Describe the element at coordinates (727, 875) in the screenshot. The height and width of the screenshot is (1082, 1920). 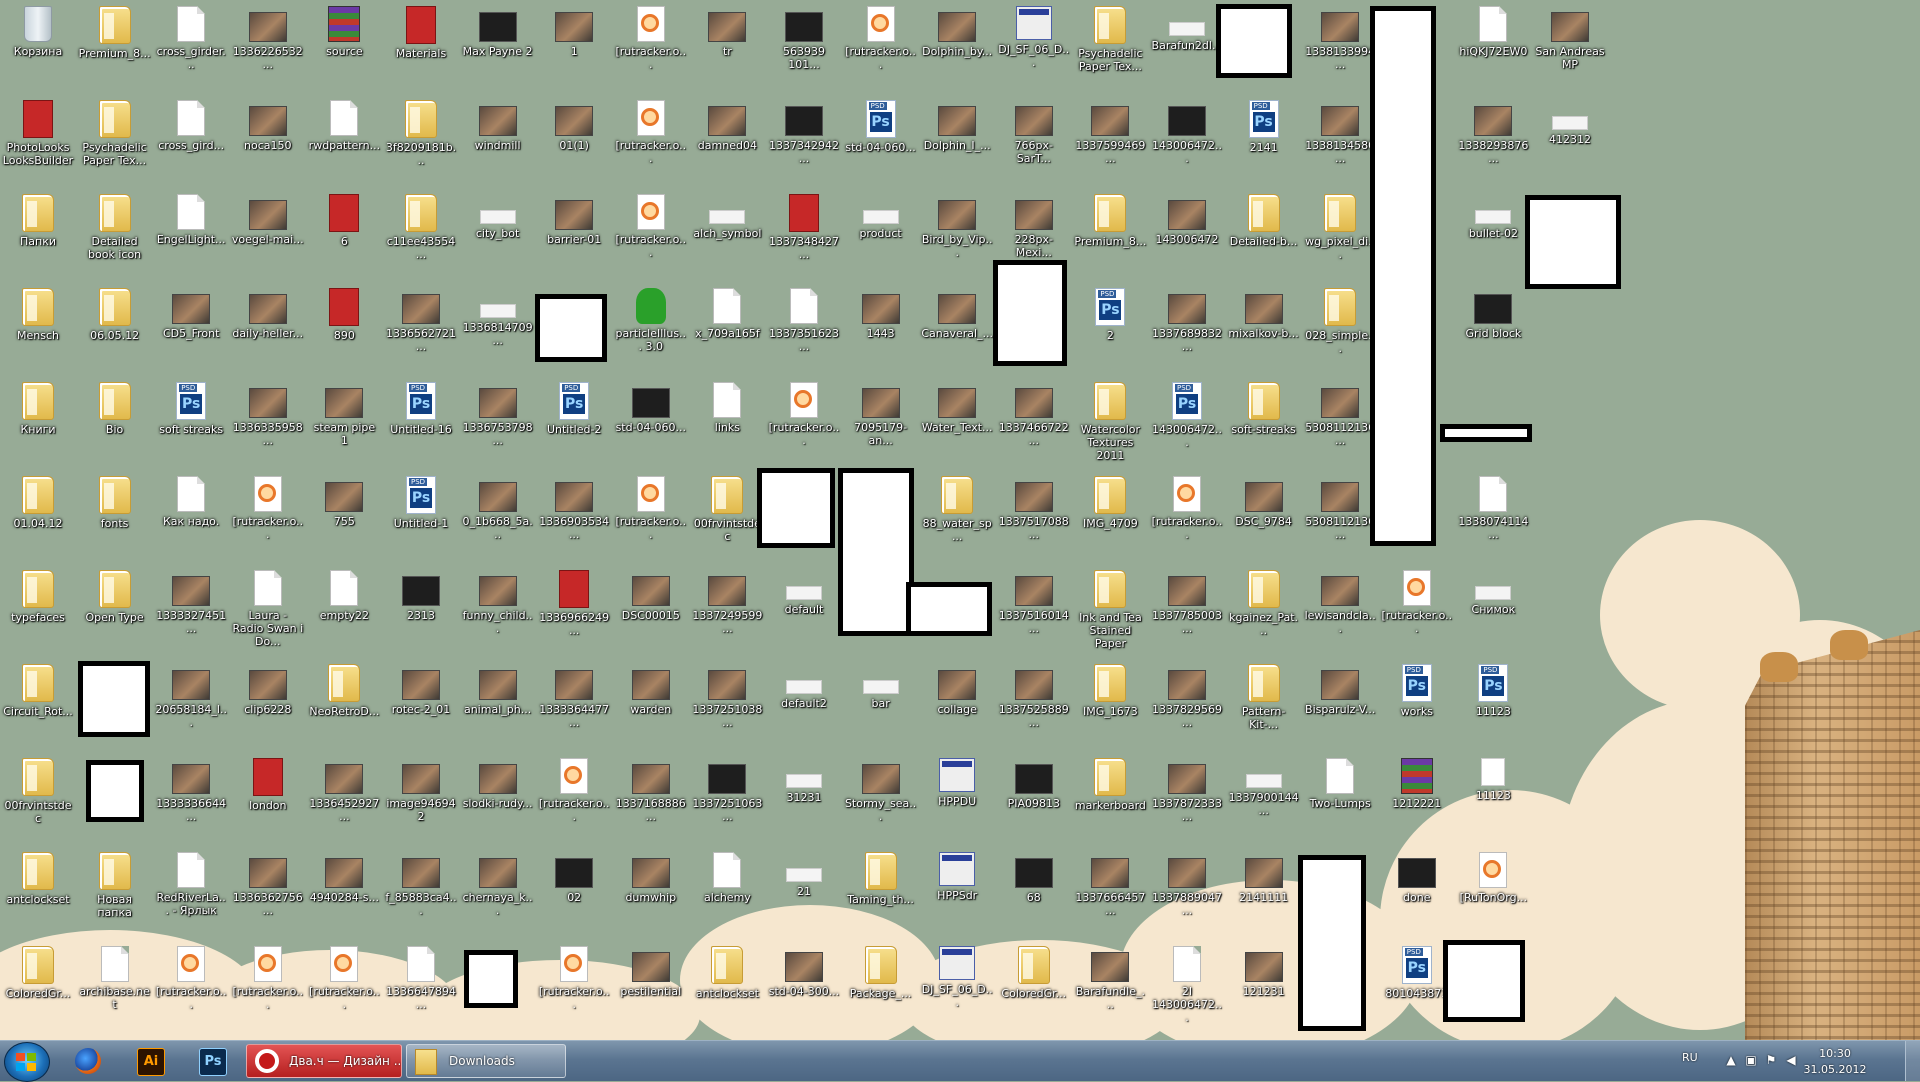
I see `desktop-icon-doc: alchemy` at that location.